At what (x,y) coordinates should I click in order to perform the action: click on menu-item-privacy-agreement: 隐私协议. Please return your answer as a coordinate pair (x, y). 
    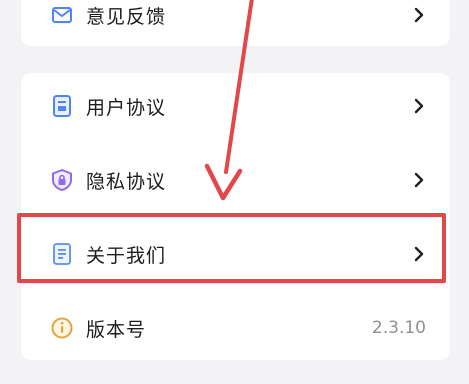
    Looking at the image, I should click on (235, 180).